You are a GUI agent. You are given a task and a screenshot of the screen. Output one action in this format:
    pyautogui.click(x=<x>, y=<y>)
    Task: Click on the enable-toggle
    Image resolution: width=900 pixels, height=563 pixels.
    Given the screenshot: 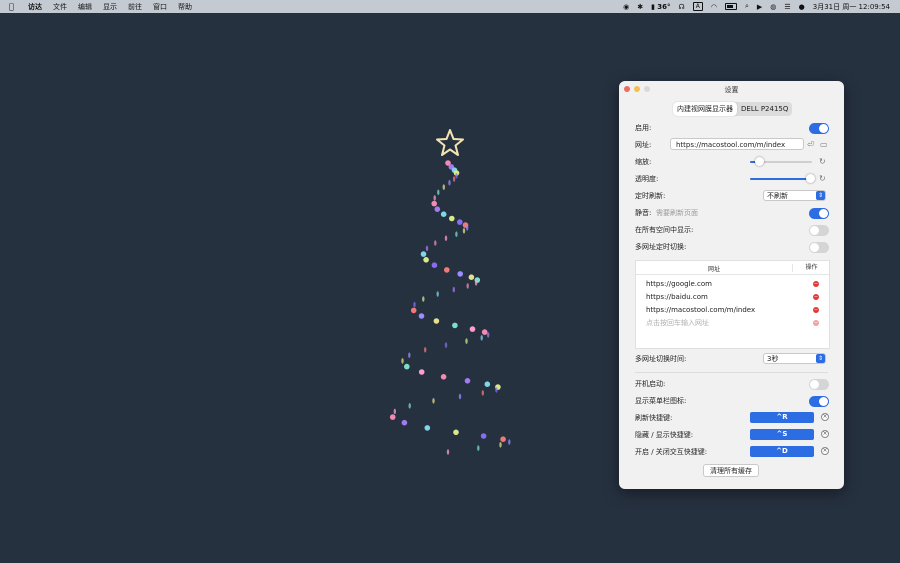 What is the action you would take?
    pyautogui.click(x=819, y=128)
    